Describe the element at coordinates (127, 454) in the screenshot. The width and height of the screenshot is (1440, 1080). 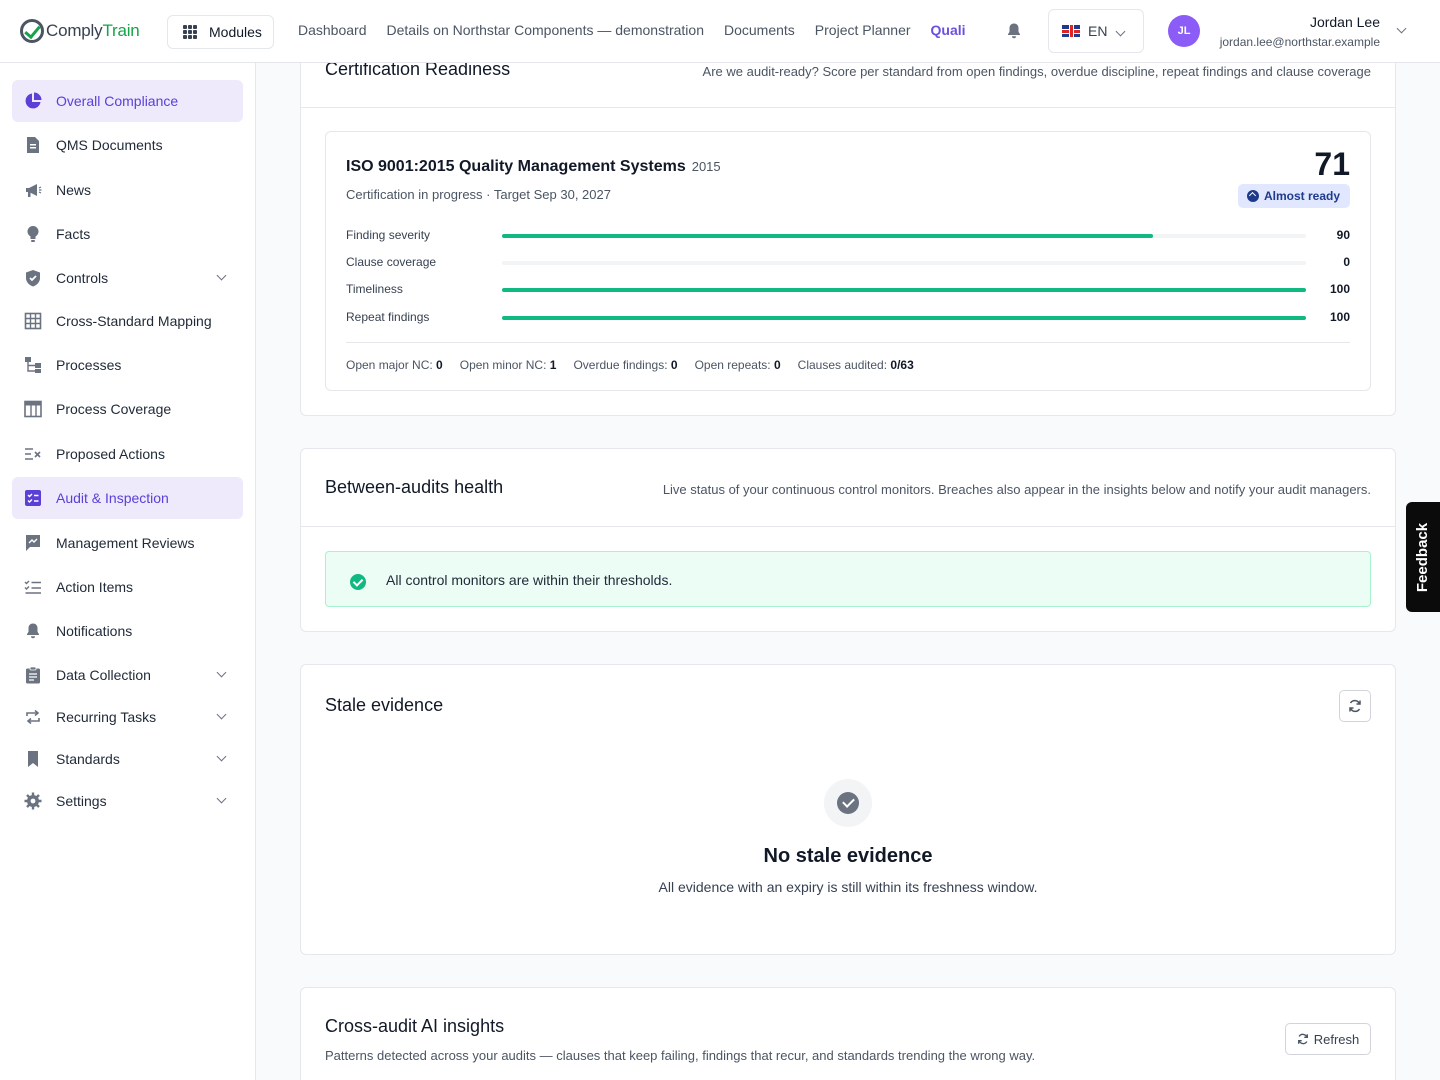
I see `sidebar-item-proposed-actions: Proposed Actions` at that location.